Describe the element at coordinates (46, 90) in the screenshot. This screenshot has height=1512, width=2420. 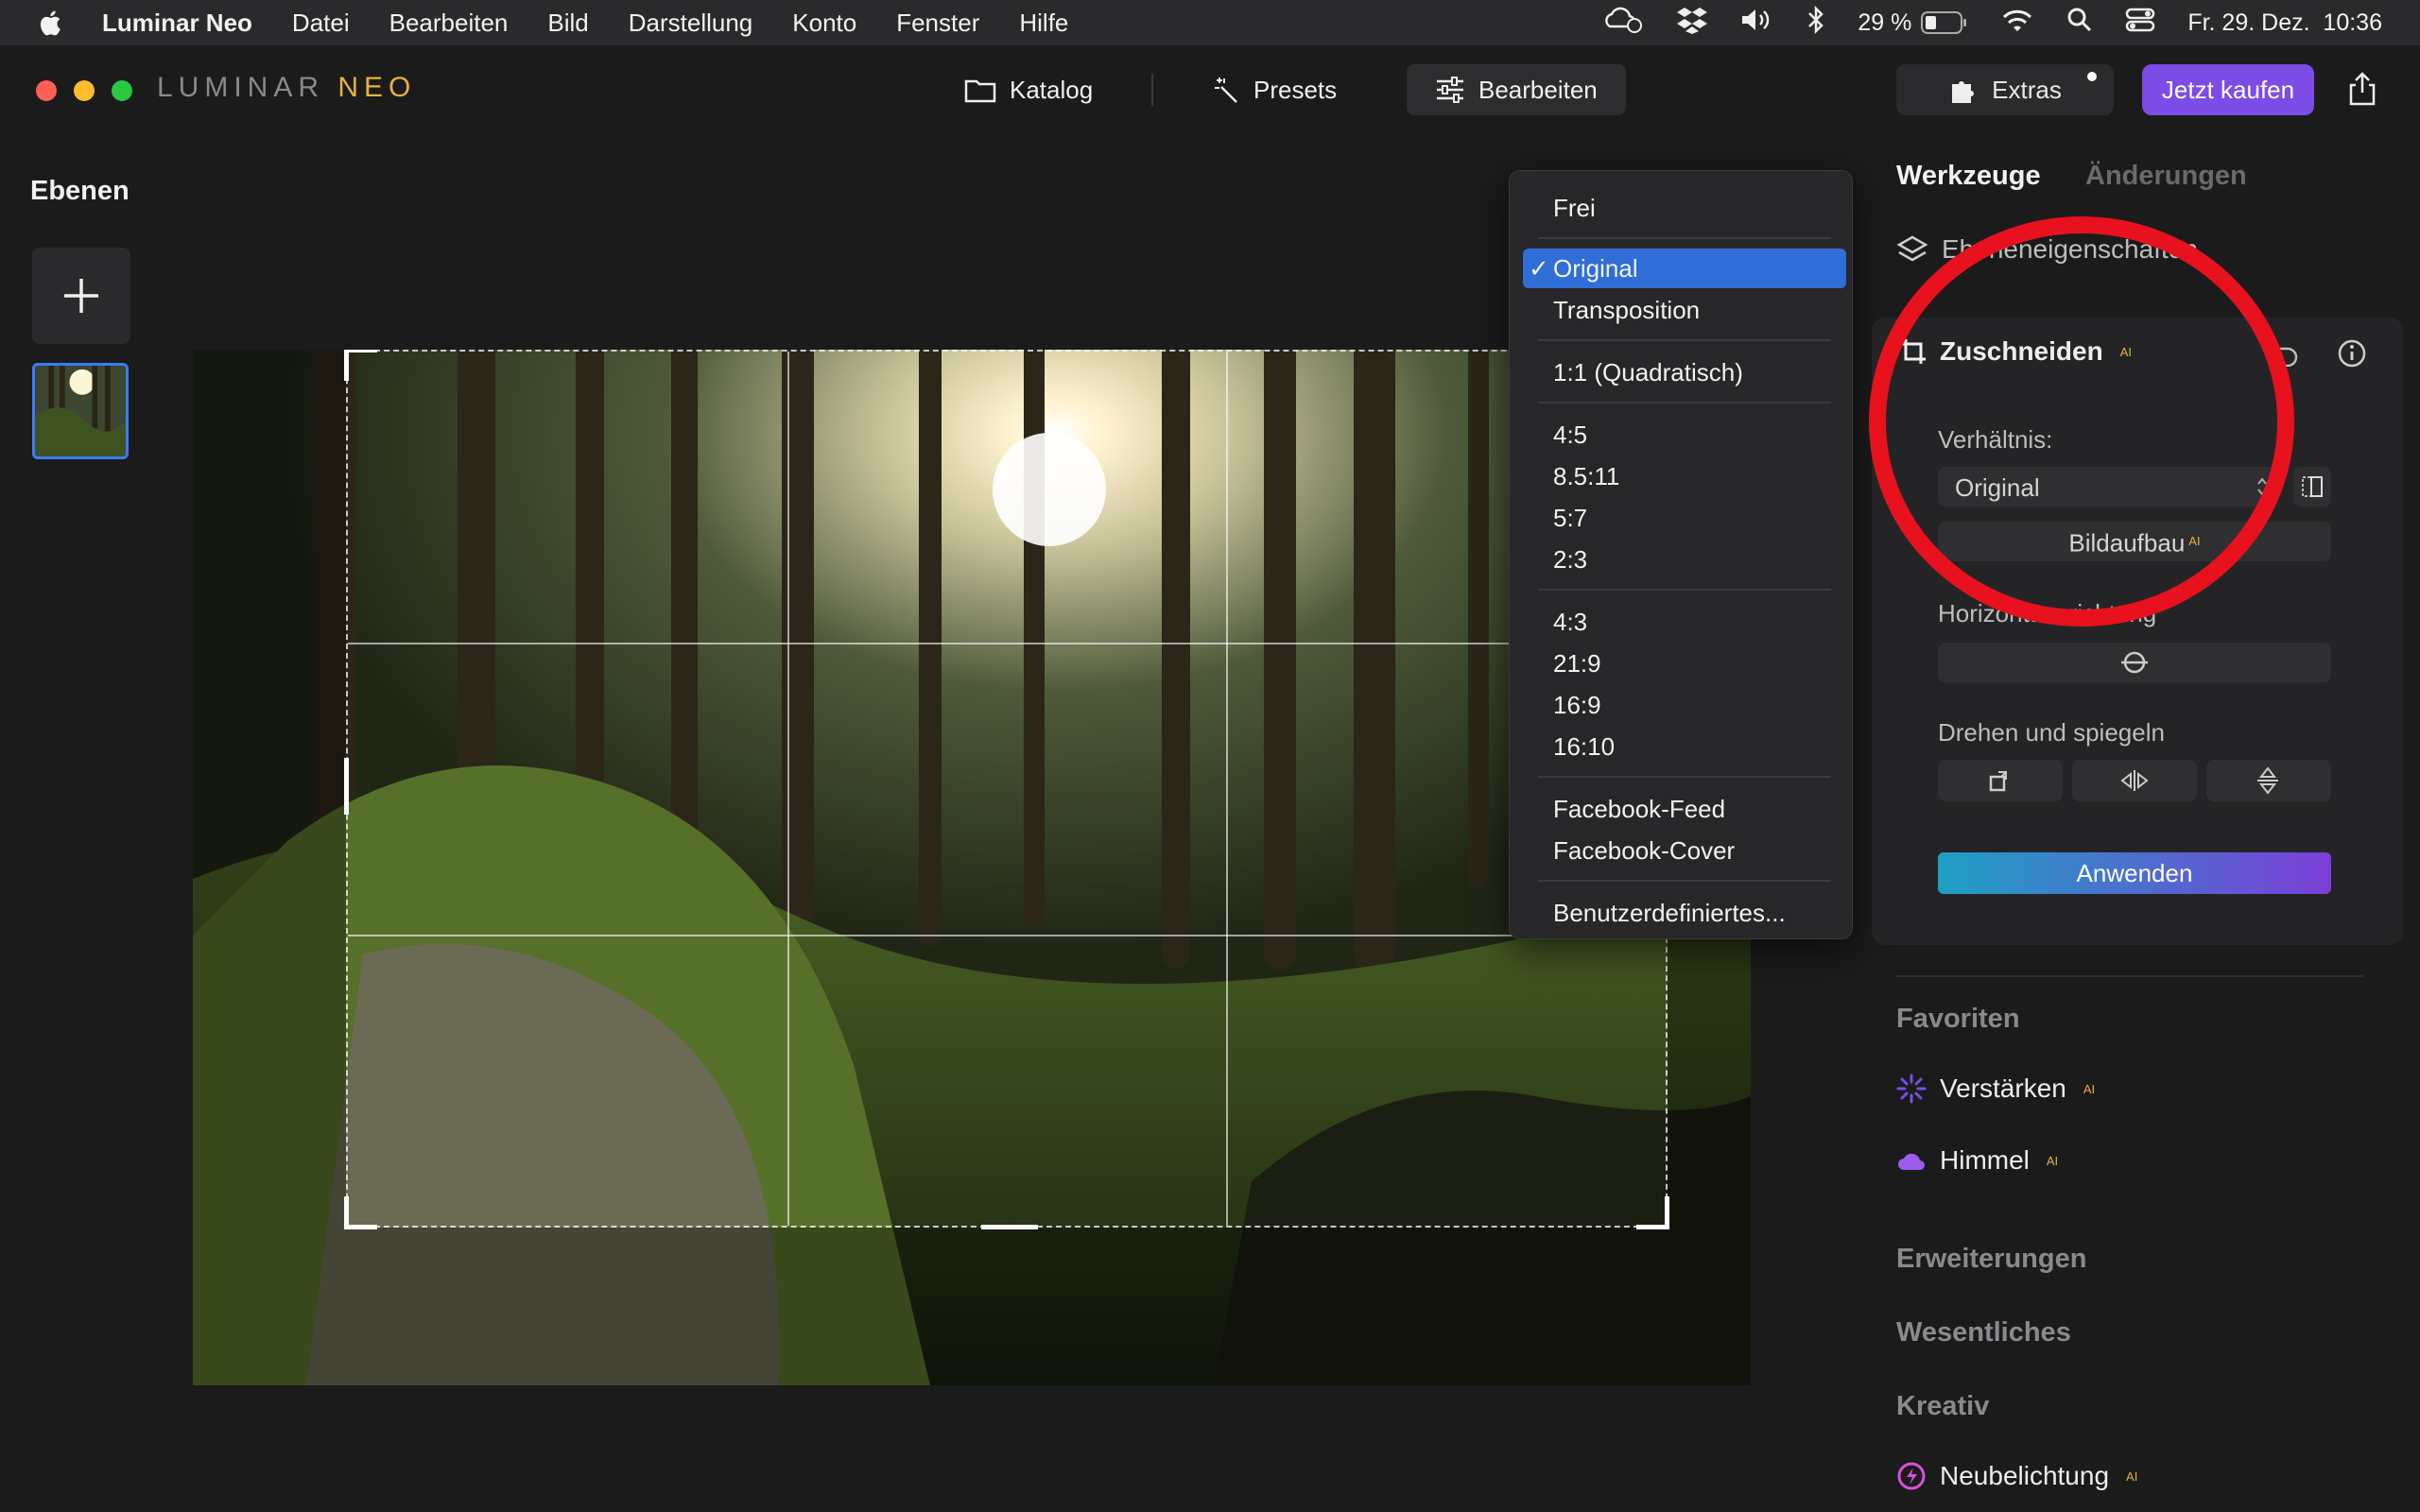
I see `close-window-button` at that location.